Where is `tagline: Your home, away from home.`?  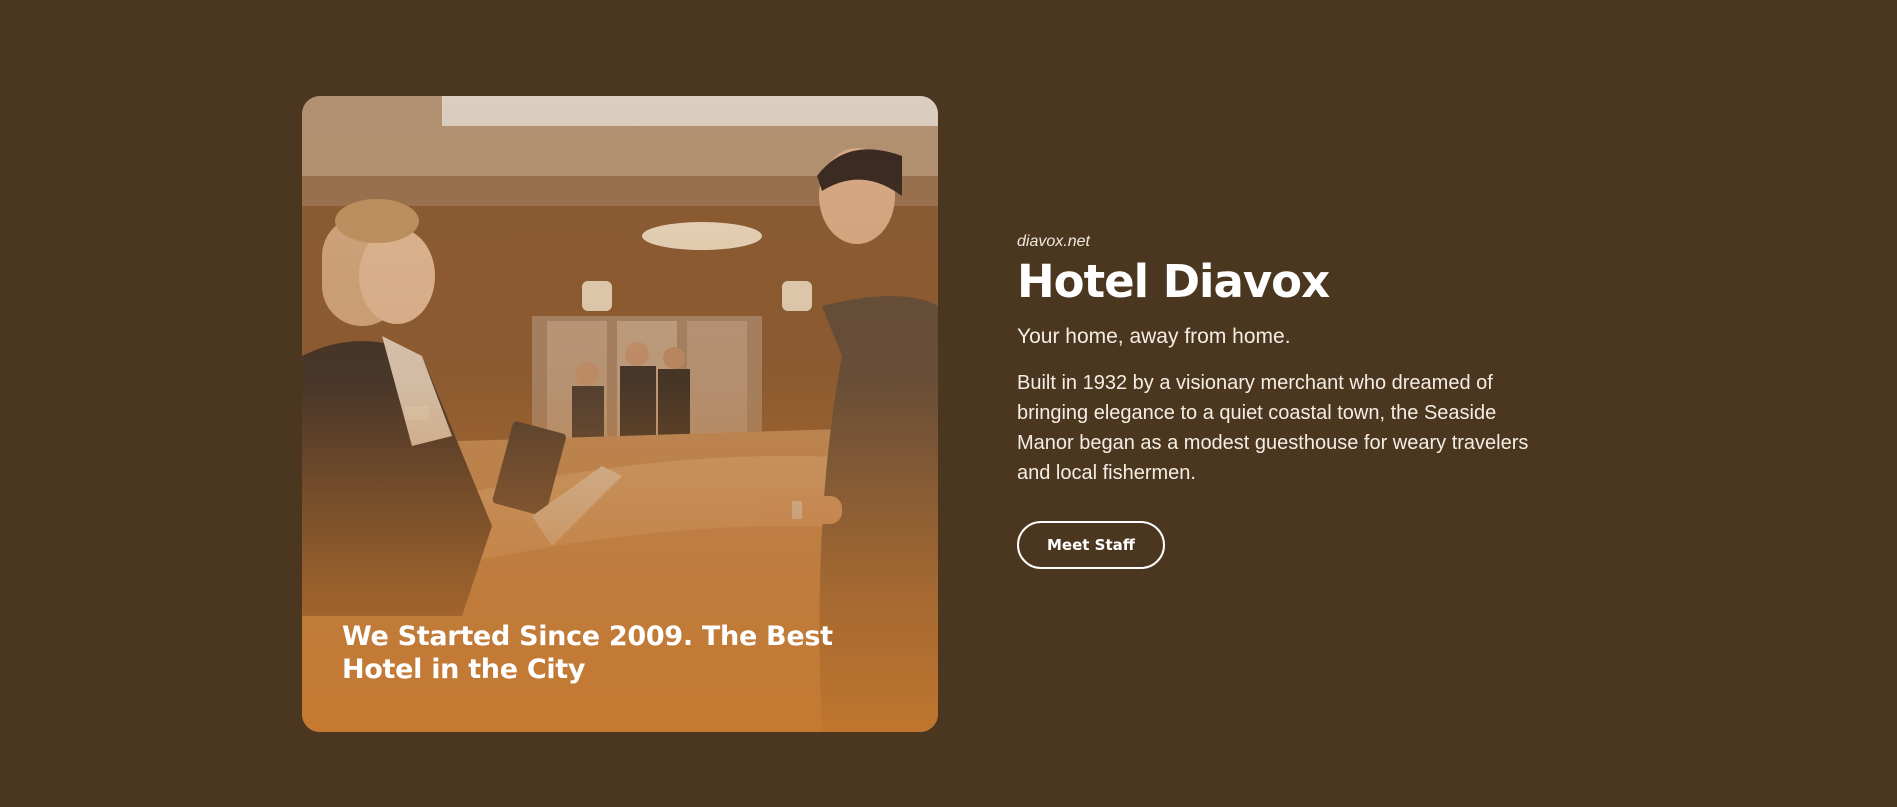 tagline: Your home, away from home. is located at coordinates (1154, 336).